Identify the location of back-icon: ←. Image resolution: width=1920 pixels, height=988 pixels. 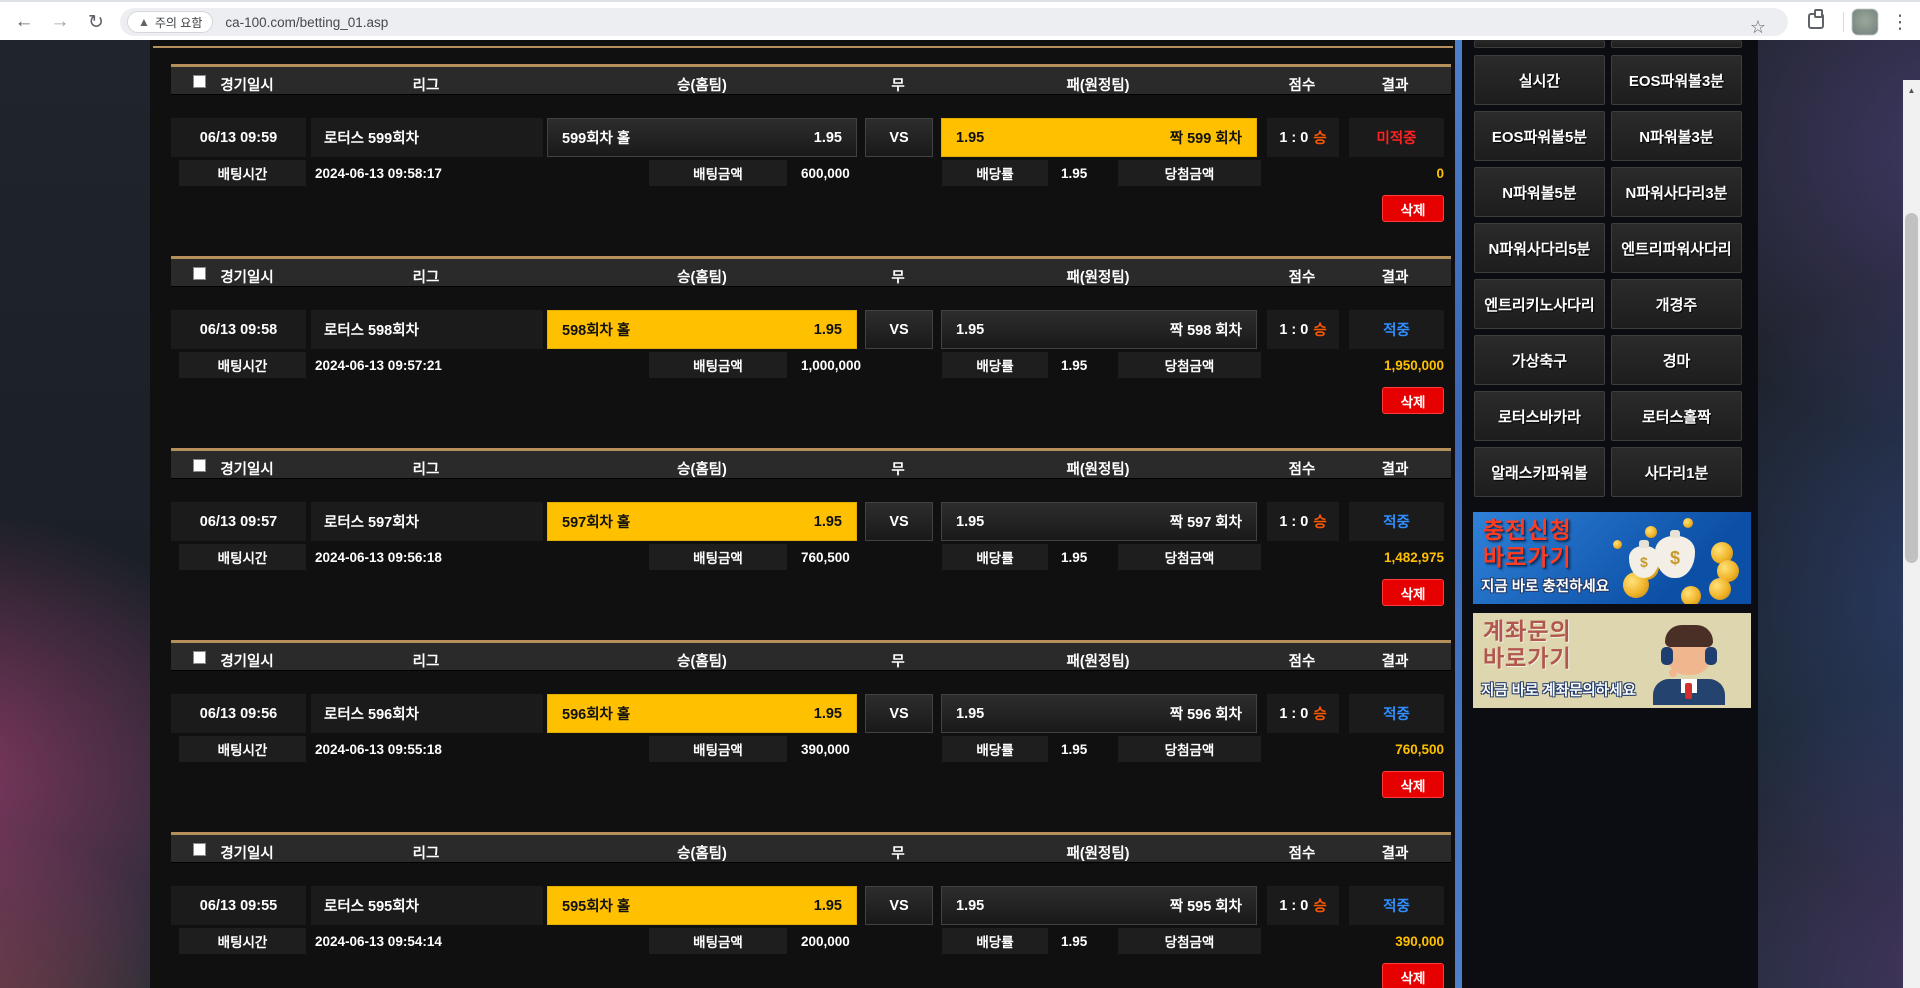
(24, 22).